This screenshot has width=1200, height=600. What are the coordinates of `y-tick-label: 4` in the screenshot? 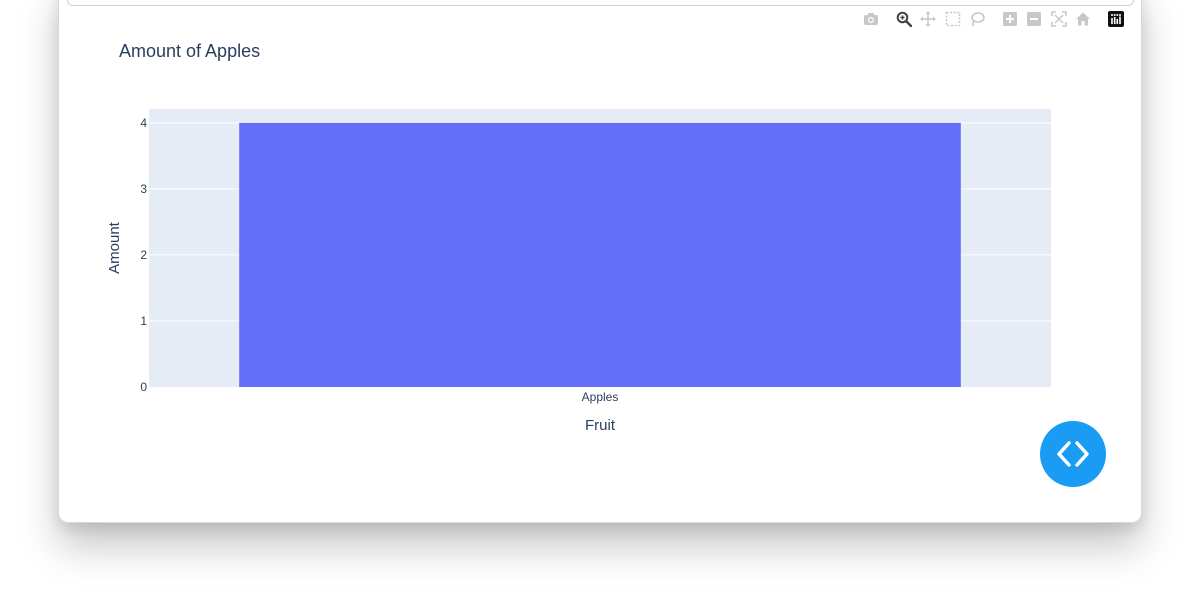 It's located at (143, 123).